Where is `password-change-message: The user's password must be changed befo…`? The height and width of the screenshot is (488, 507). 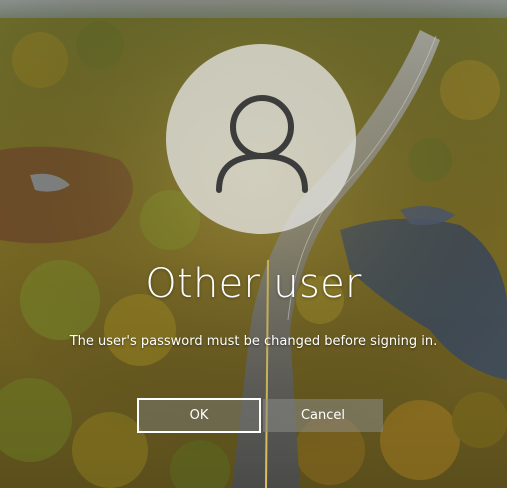 password-change-message: The user's password must be changed befo… is located at coordinates (253, 341).